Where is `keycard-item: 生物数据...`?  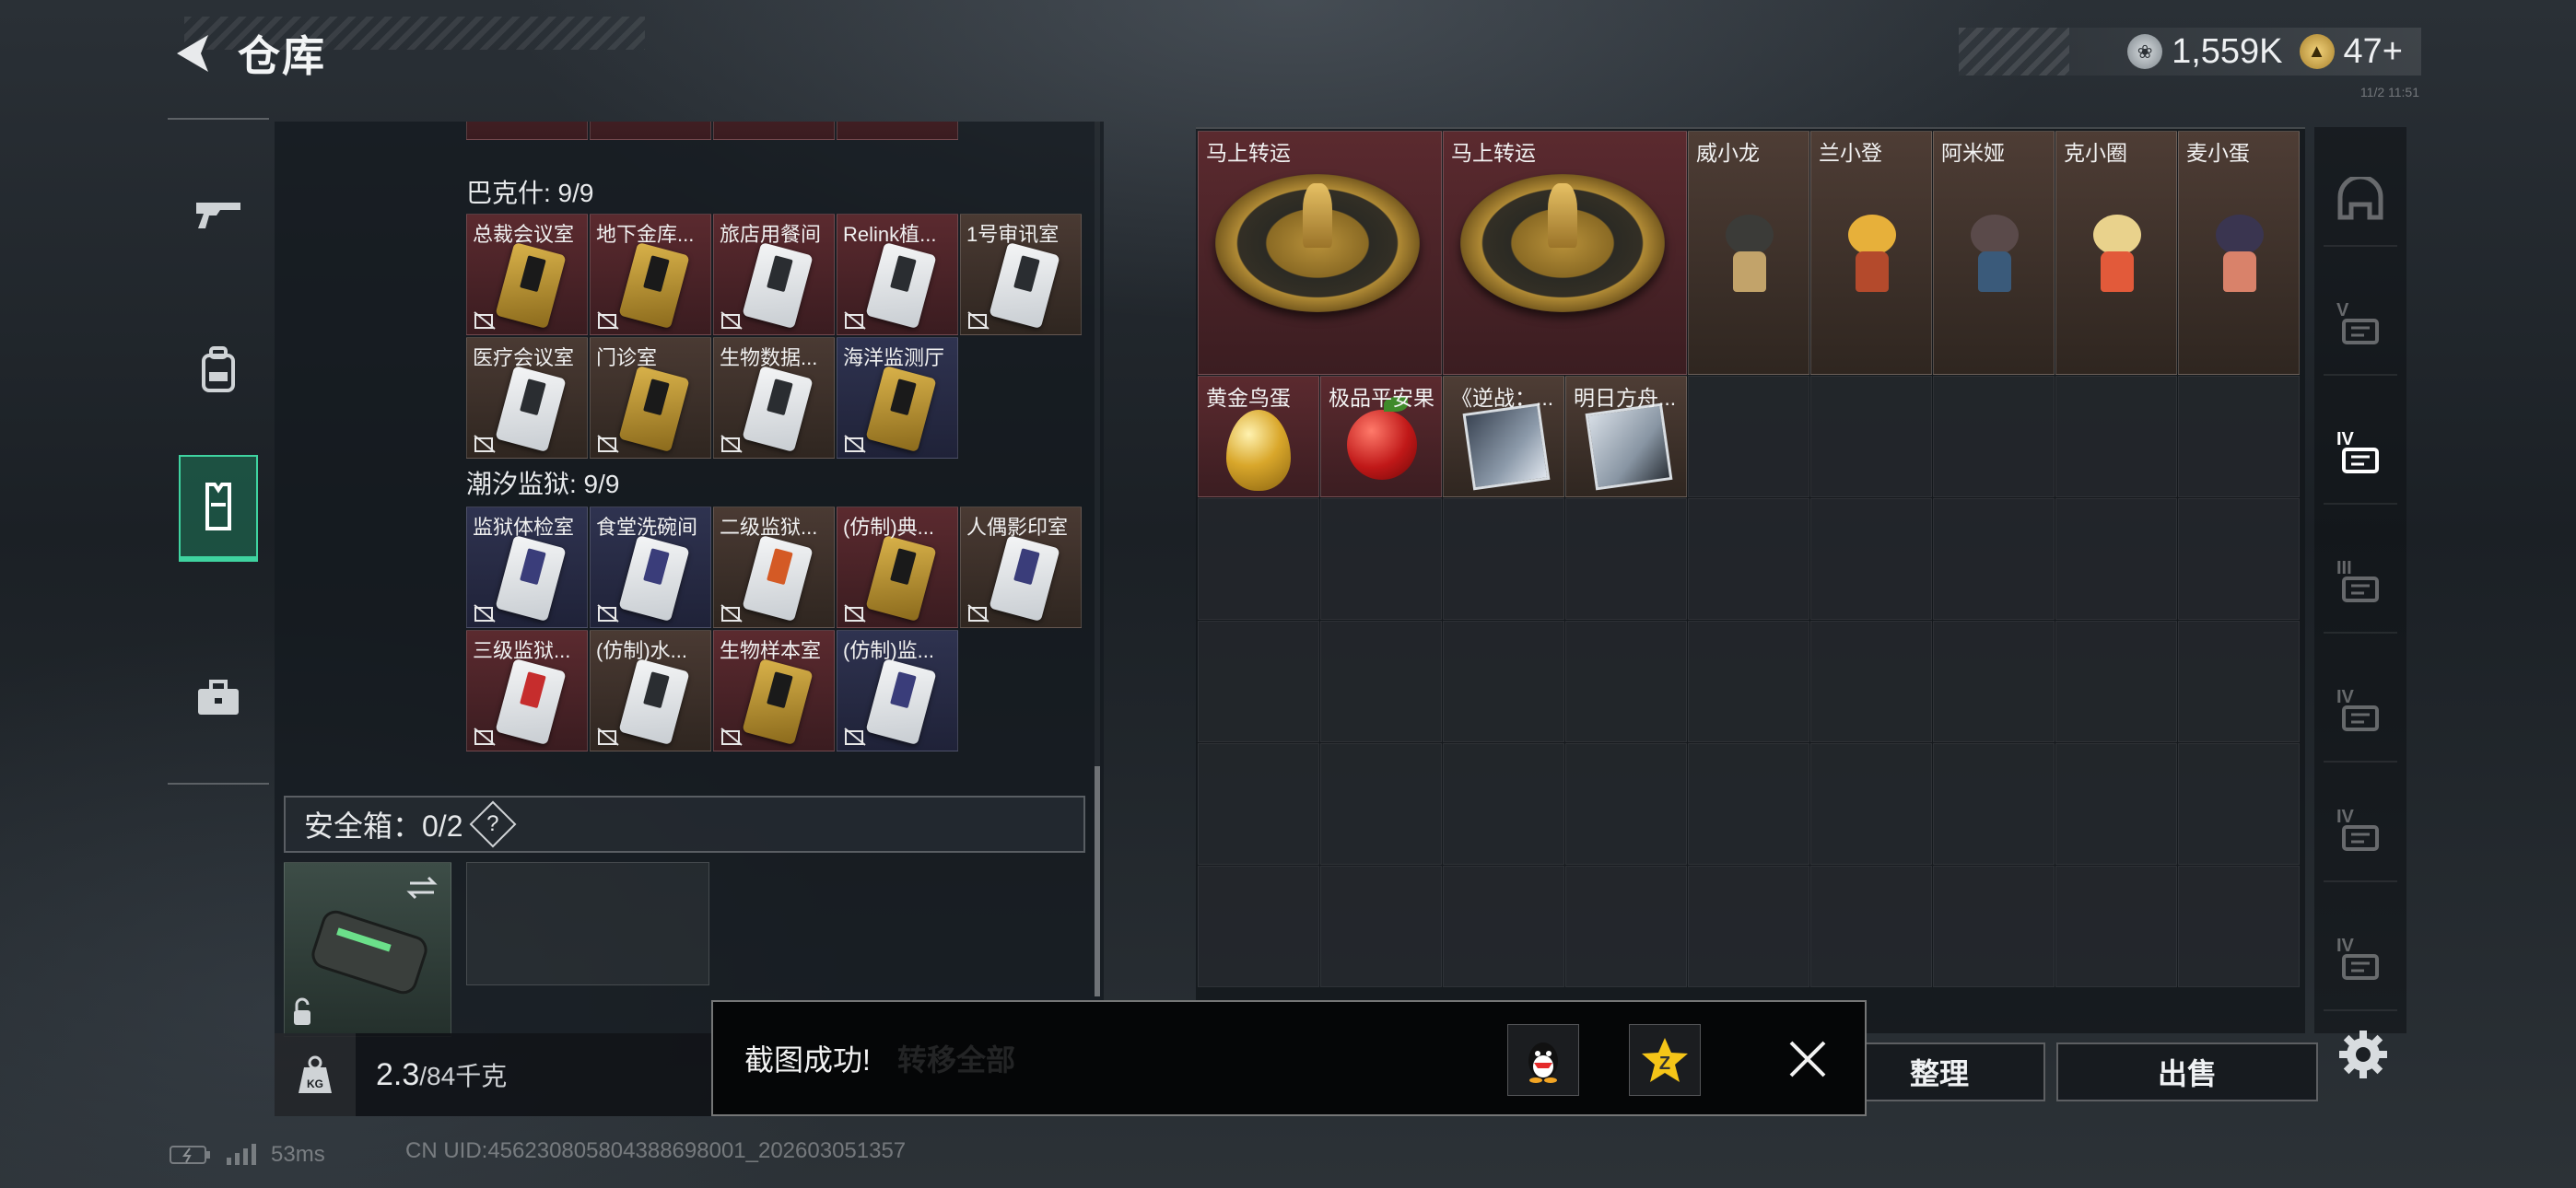 keycard-item: 生物数据... is located at coordinates (774, 398).